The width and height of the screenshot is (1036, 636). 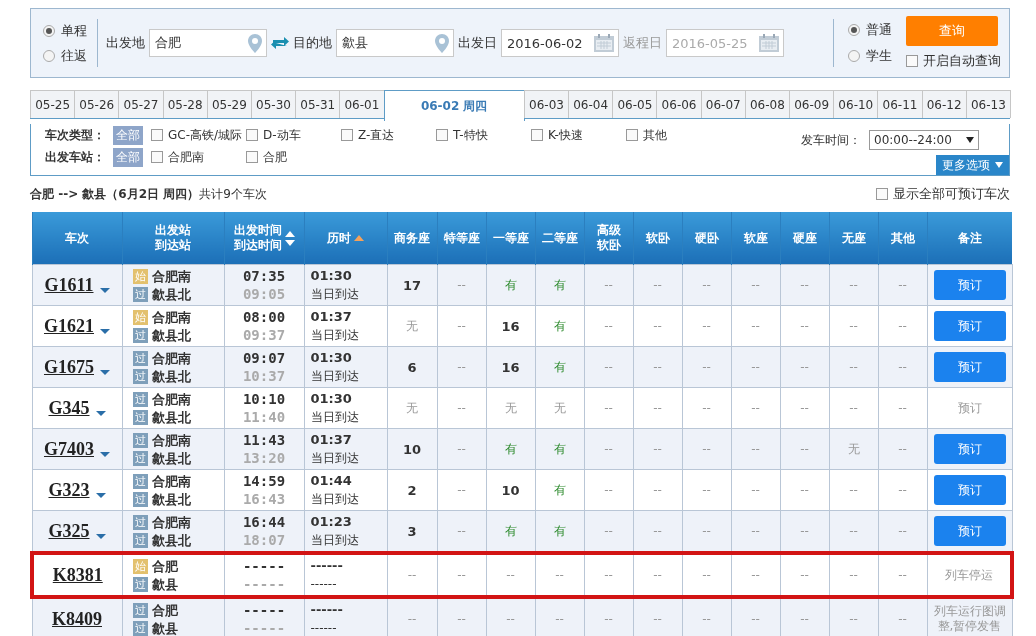 What do you see at coordinates (804, 238) in the screenshot?
I see `column-header: 硬座` at bounding box center [804, 238].